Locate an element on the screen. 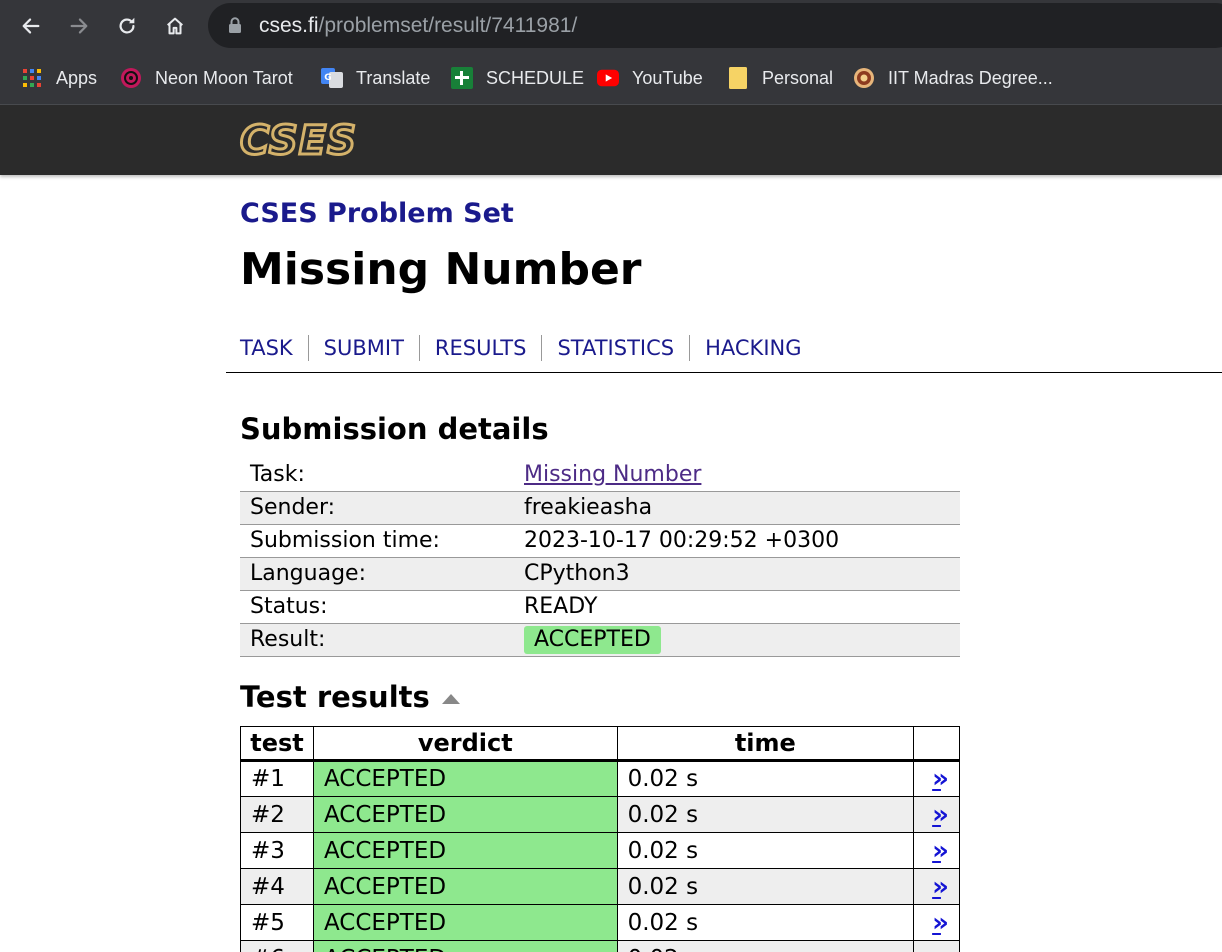 The width and height of the screenshot is (1222, 952). details-label: Result: is located at coordinates (377, 640).